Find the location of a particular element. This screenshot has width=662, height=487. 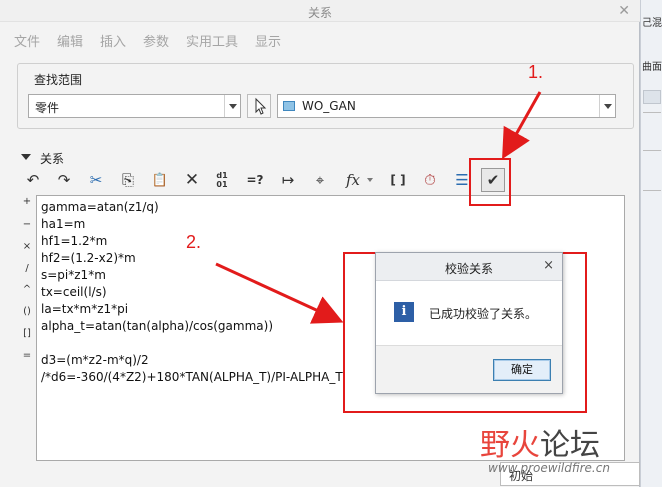

close-icon: × is located at coordinates (548, 265).